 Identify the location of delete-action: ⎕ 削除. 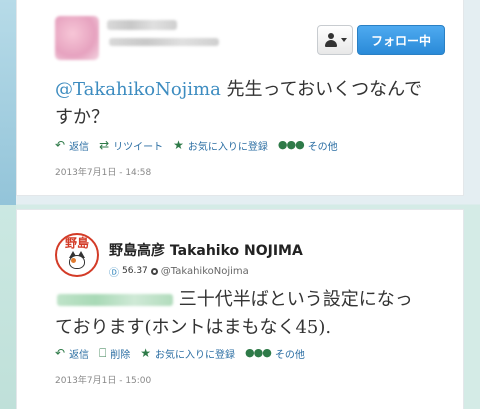
(114, 353).